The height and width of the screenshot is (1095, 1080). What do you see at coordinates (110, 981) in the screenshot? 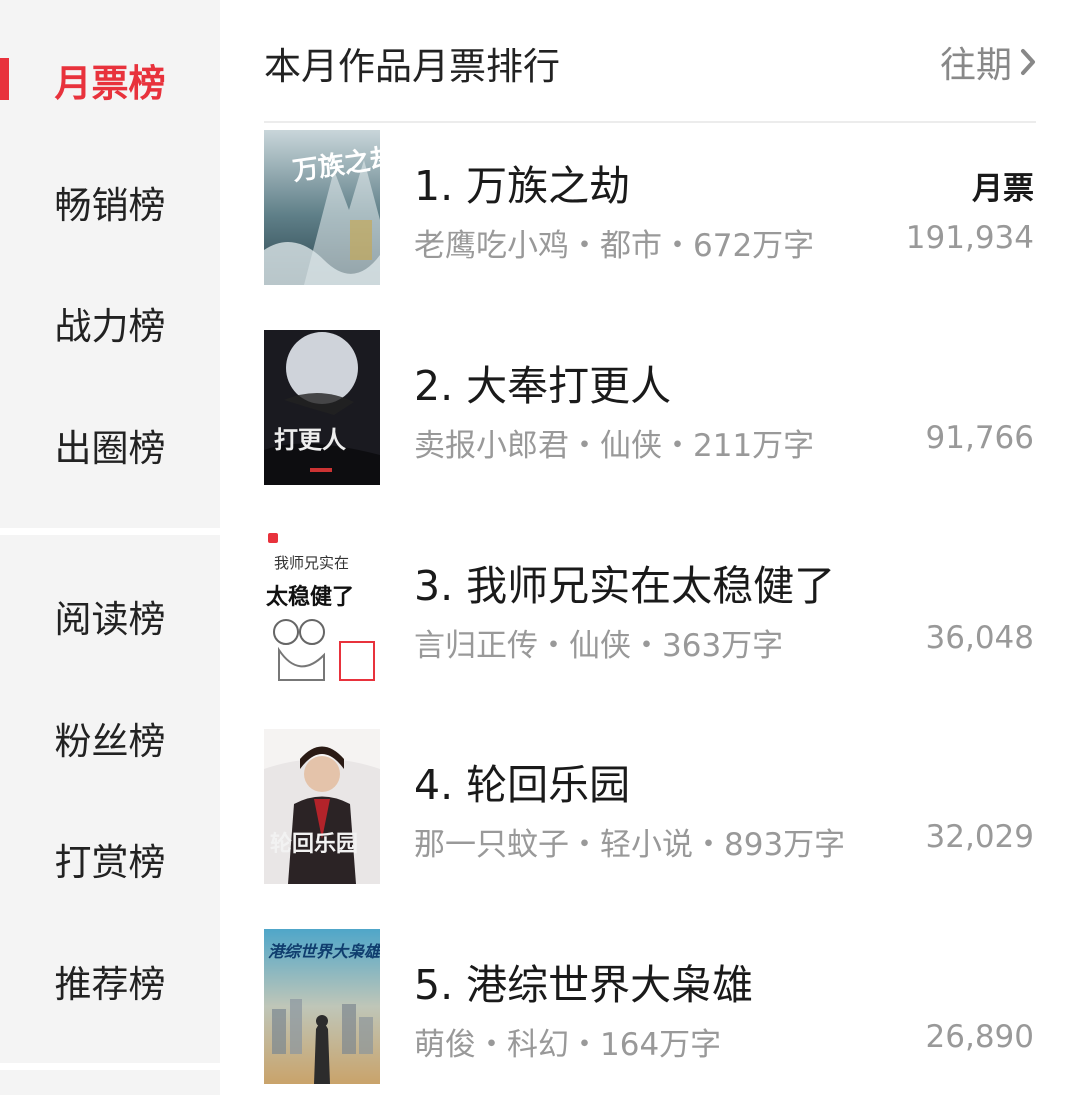
I see `sidebar-item-recommend: 推荐榜` at bounding box center [110, 981].